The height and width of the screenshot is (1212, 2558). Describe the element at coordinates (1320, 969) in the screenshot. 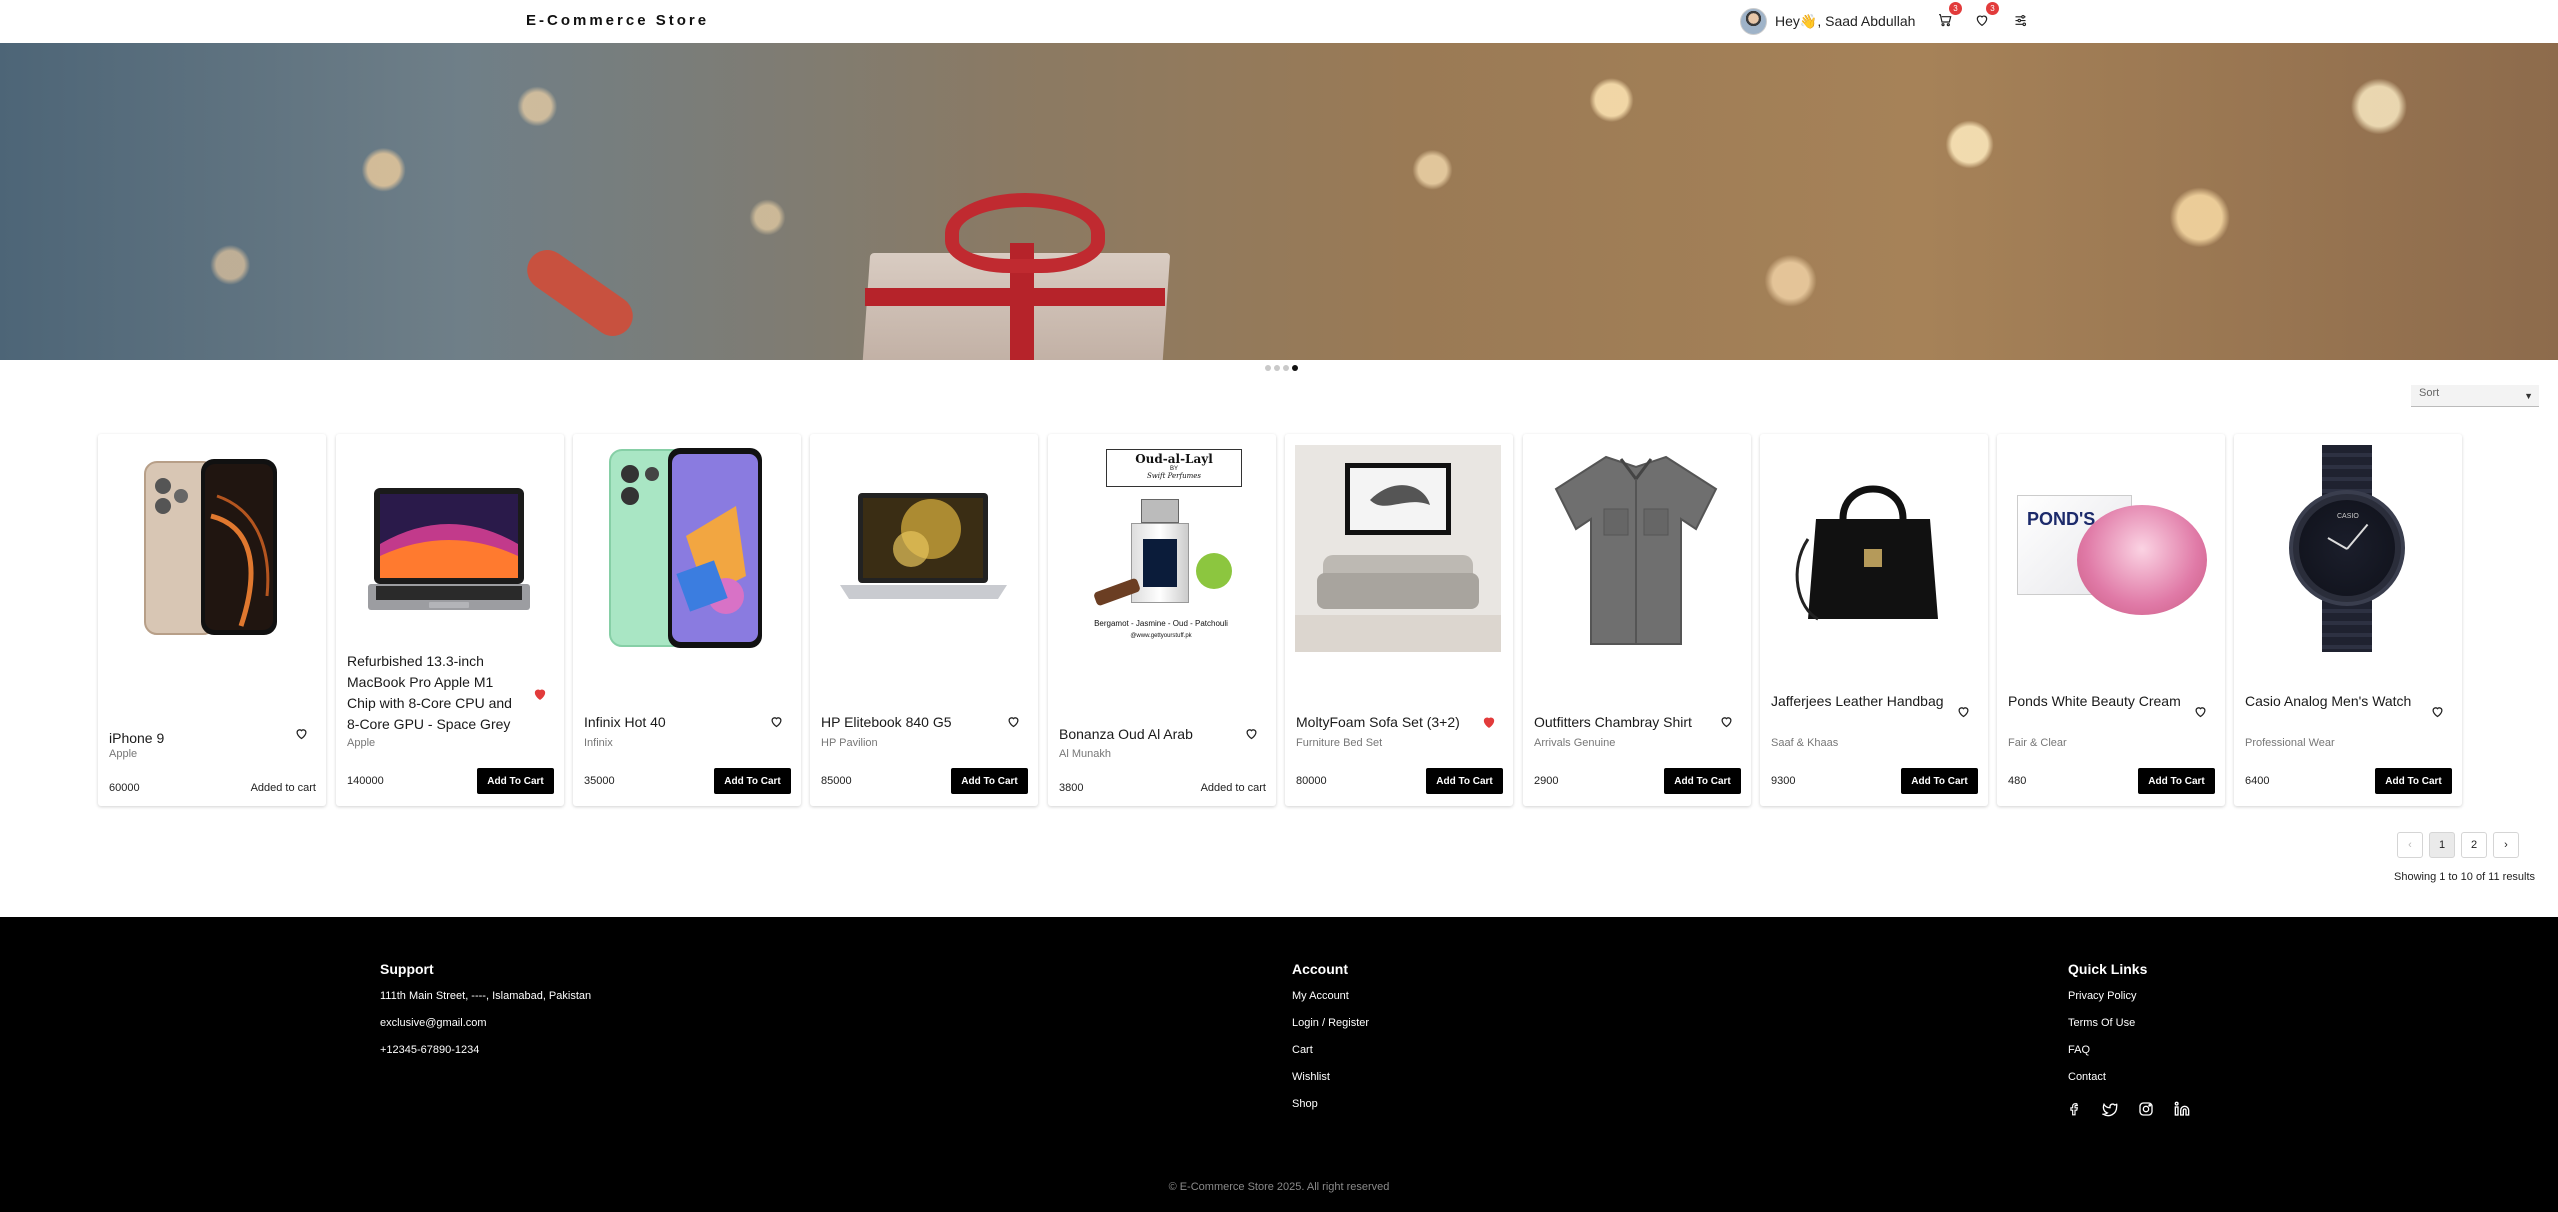

I see `footer-heading: Account` at that location.